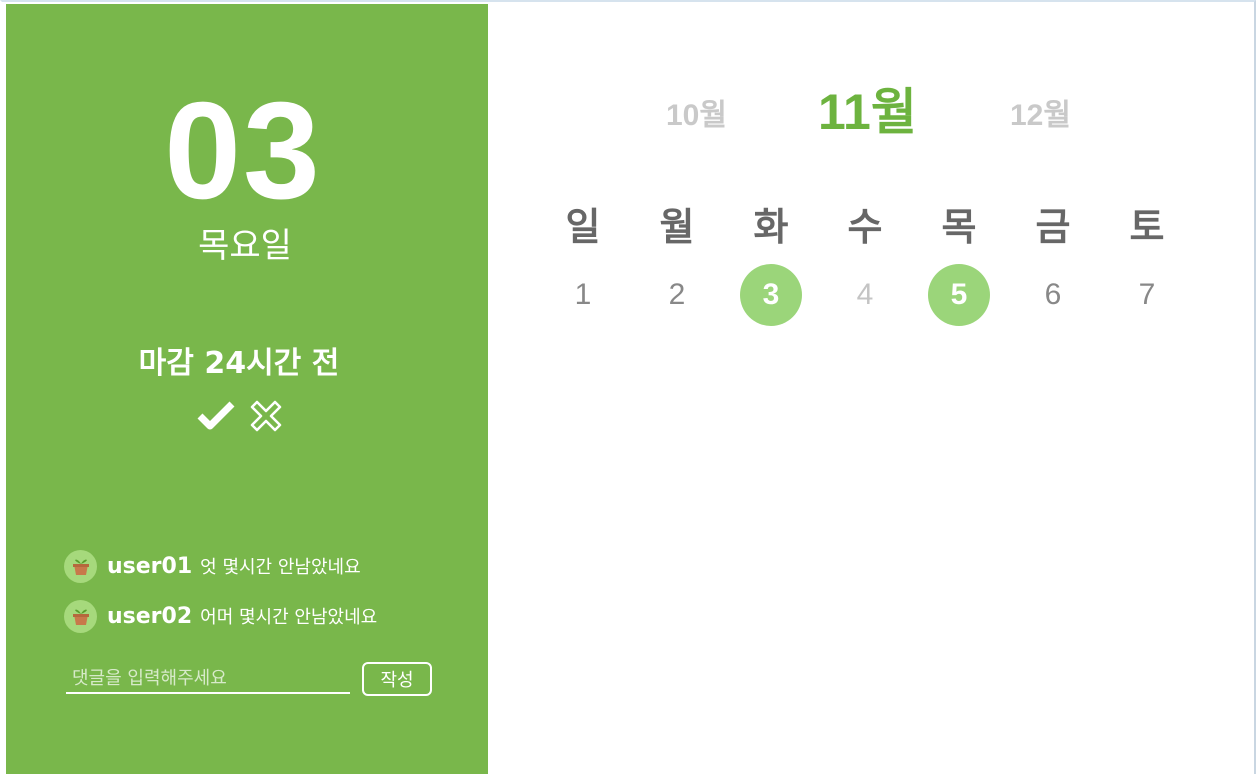  I want to click on day-cell: 6, so click(1053, 295).